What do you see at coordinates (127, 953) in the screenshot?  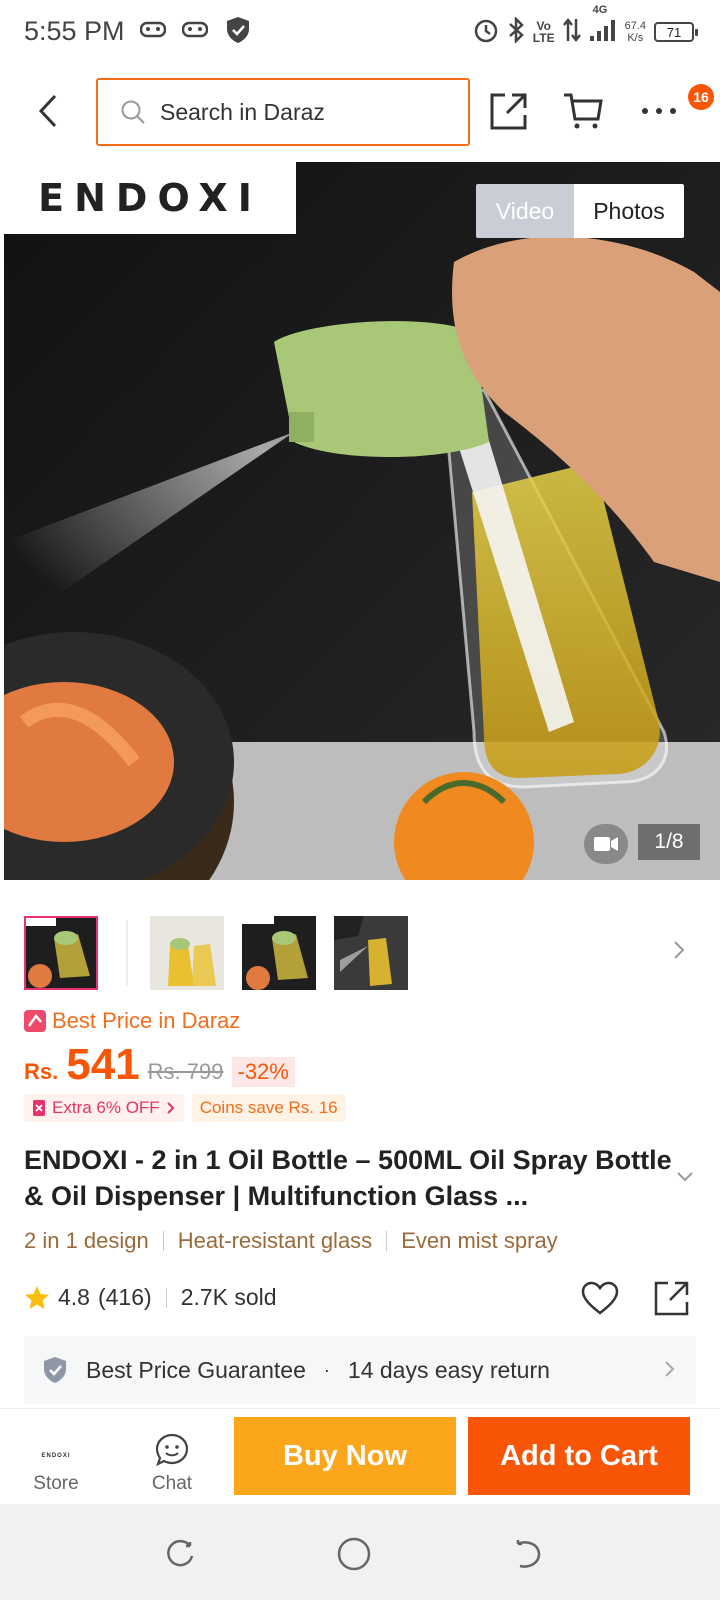 I see `thumbnail-separator` at bounding box center [127, 953].